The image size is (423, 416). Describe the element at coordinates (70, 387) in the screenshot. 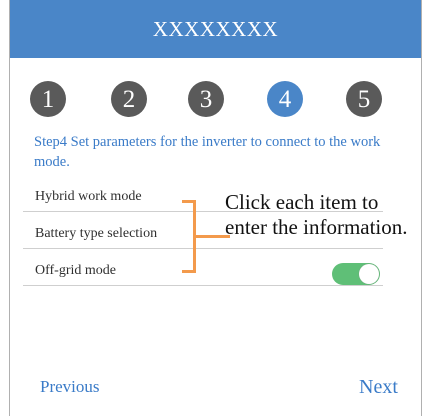

I see `previous-button: Previous` at that location.